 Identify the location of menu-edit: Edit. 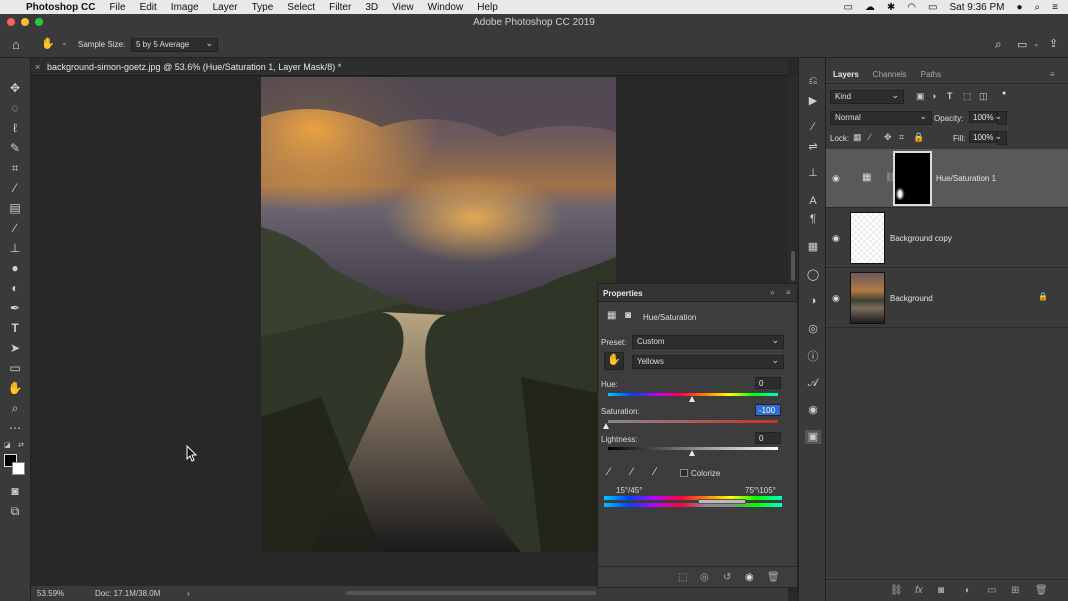
(148, 7).